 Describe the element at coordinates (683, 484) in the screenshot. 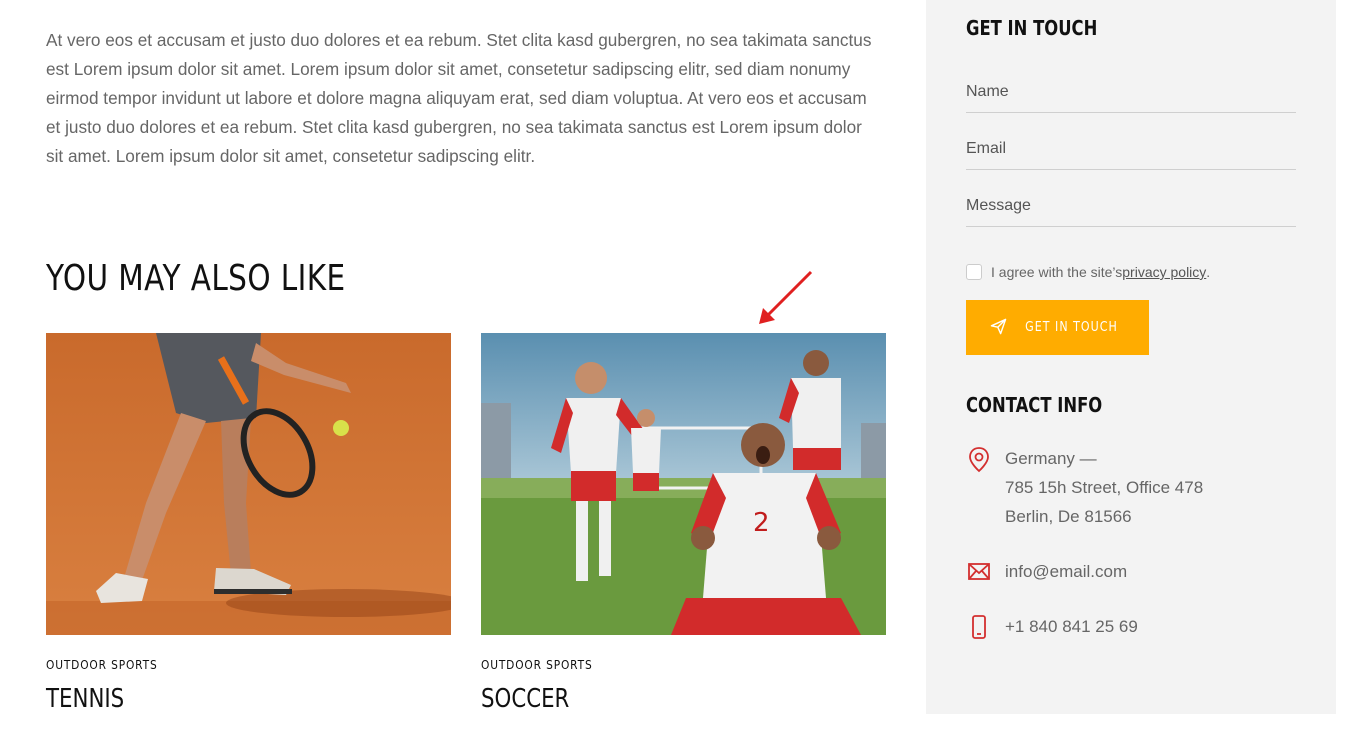

I see `soccer-photo: 2` at that location.